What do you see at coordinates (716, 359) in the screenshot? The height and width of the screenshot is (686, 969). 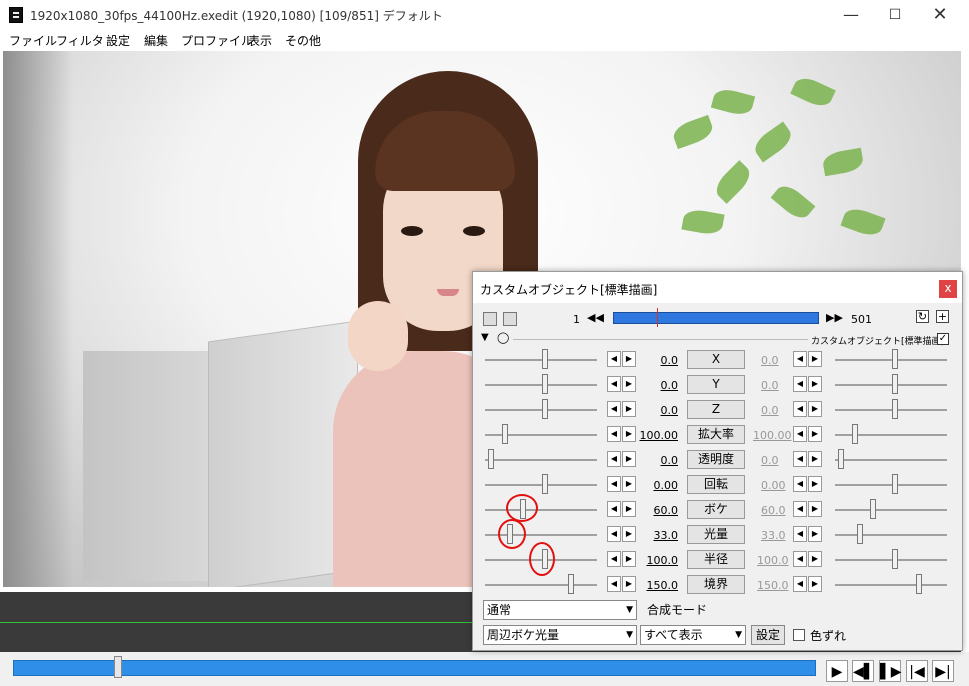 I see `param-button-x: X` at bounding box center [716, 359].